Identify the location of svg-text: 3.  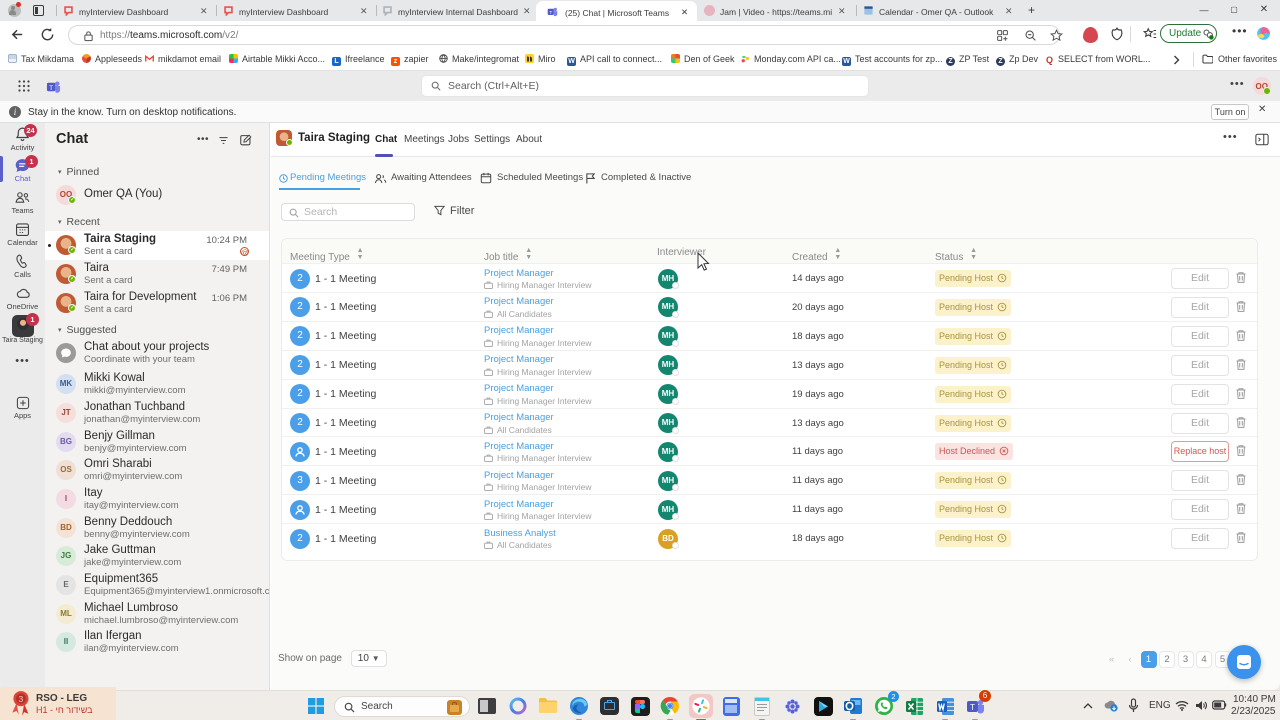
(21, 699).